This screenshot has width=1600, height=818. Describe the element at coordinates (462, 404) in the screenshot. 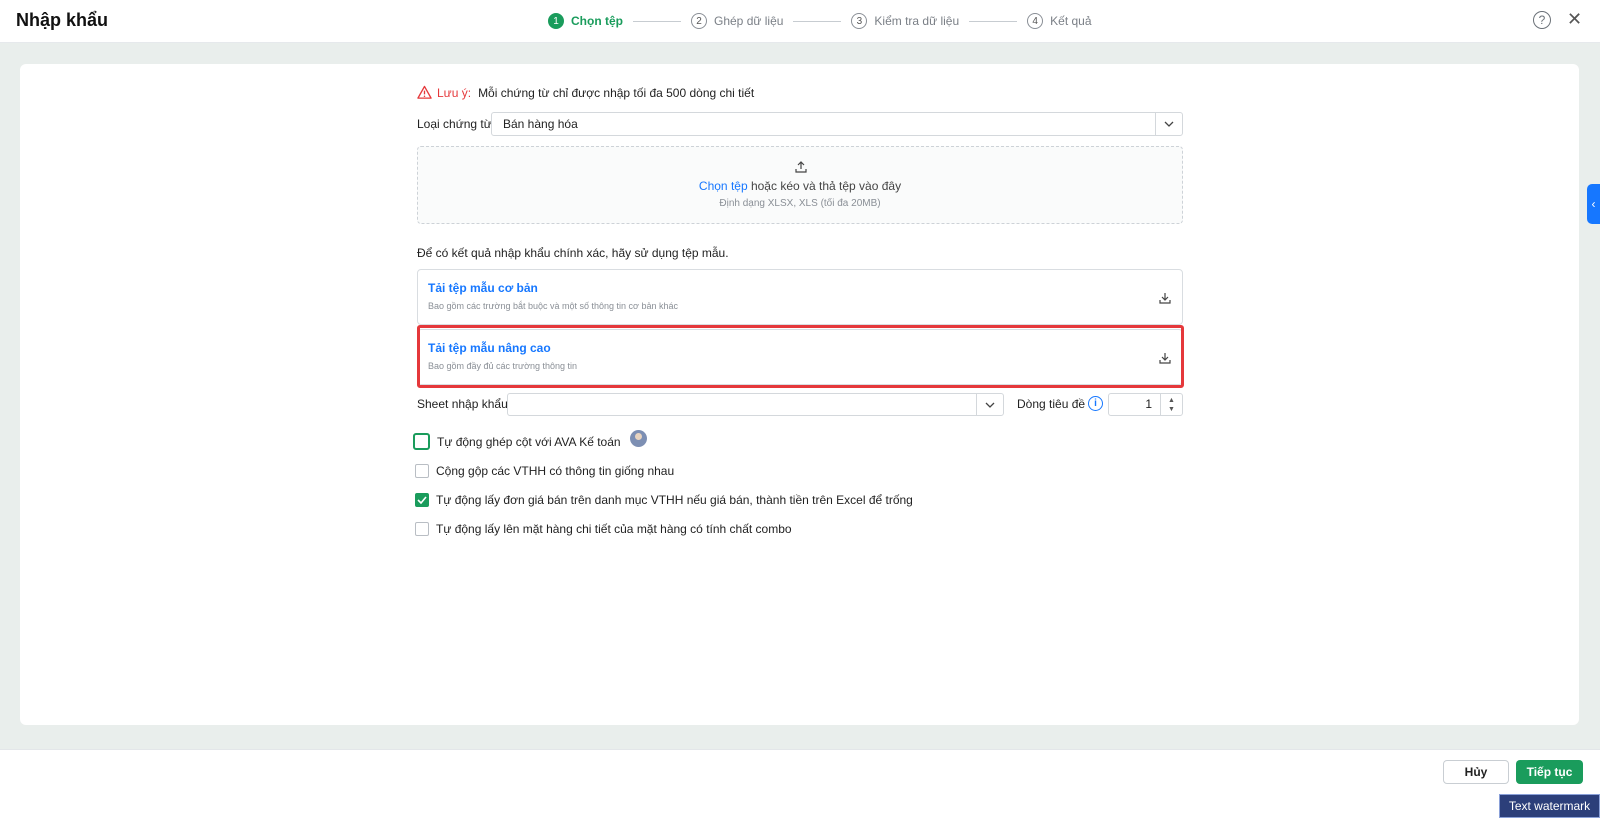

I see `sheet-label: Sheet nhập khẩu` at that location.